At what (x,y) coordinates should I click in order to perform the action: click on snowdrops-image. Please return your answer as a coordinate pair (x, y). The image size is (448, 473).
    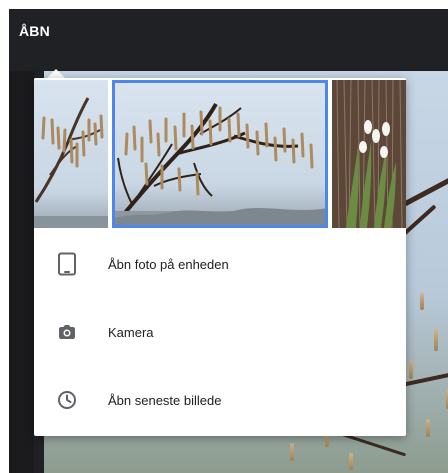
    Looking at the image, I should click on (369, 154).